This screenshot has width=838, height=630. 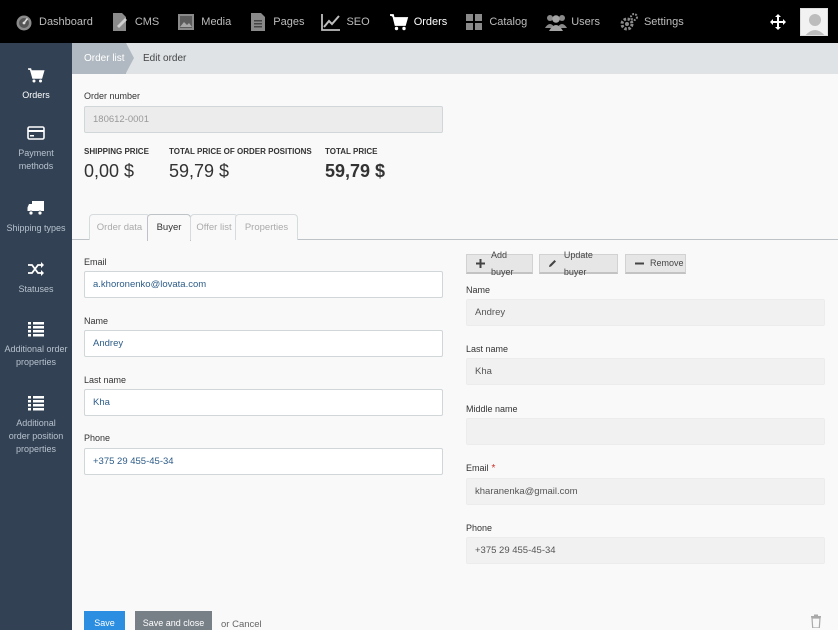 I want to click on panel-last-name-field: Kha, so click(x=645, y=371).